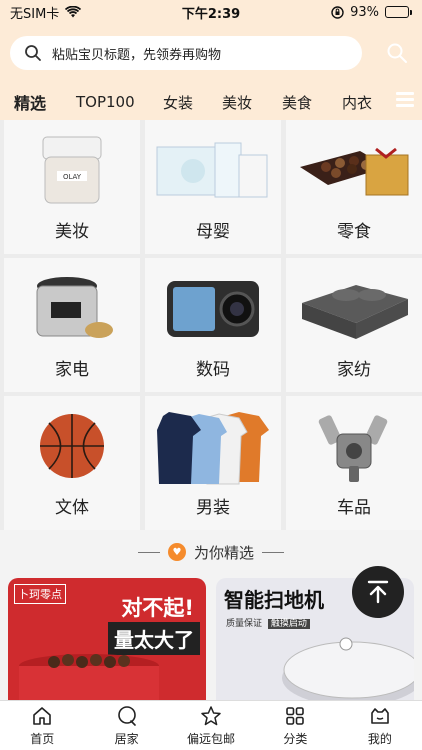 This screenshot has height=750, width=422. What do you see at coordinates (274, 600) in the screenshot?
I see `banner-title: 智能扫地机` at bounding box center [274, 600].